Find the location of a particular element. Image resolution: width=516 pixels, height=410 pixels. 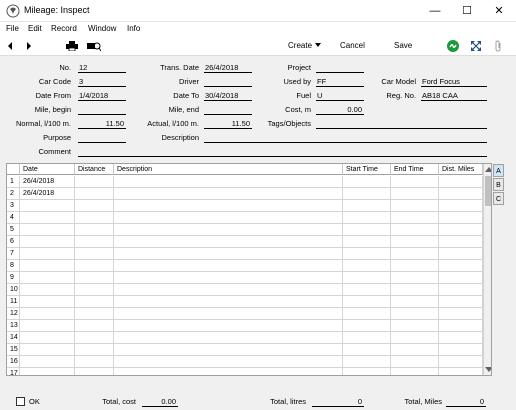

mile-end-field is located at coordinates (228, 110).